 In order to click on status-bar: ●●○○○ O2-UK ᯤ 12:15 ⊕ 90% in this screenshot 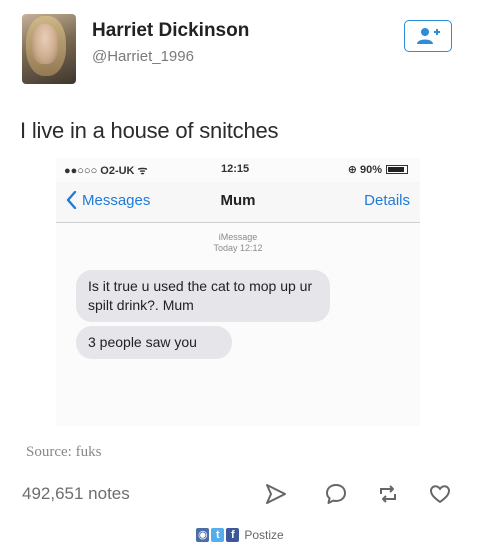, I will do `click(238, 169)`.